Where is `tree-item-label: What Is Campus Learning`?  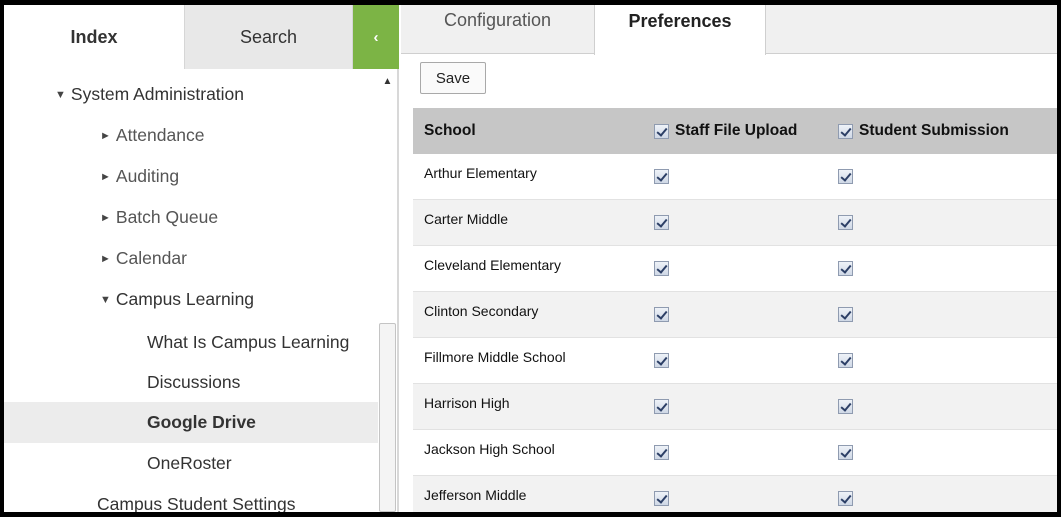
tree-item-label: What Is Campus Learning is located at coordinates (248, 342).